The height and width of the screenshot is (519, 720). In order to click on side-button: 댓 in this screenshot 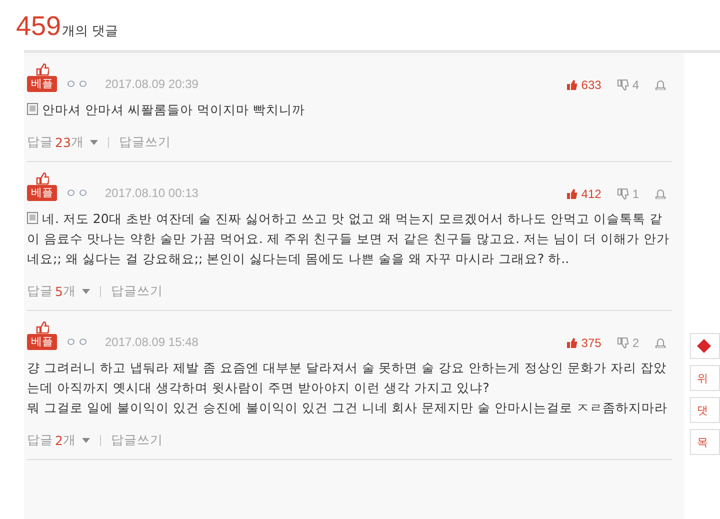, I will do `click(705, 410)`.